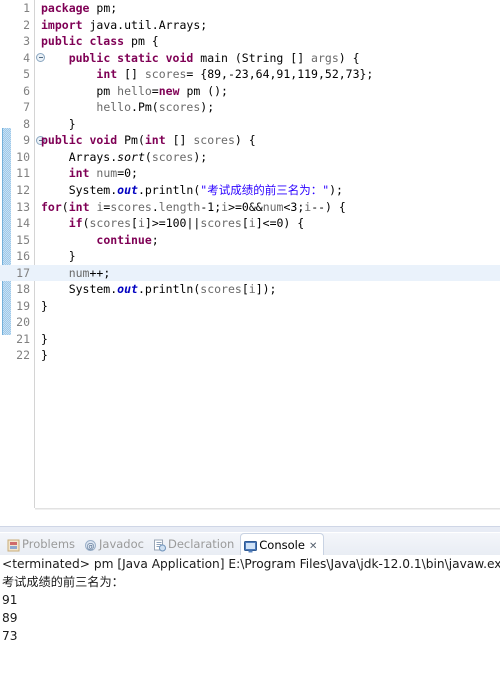 This screenshot has width=500, height=697. What do you see at coordinates (148, 140) in the screenshot?
I see `code-text: public void Pm(int [] scores) {` at bounding box center [148, 140].